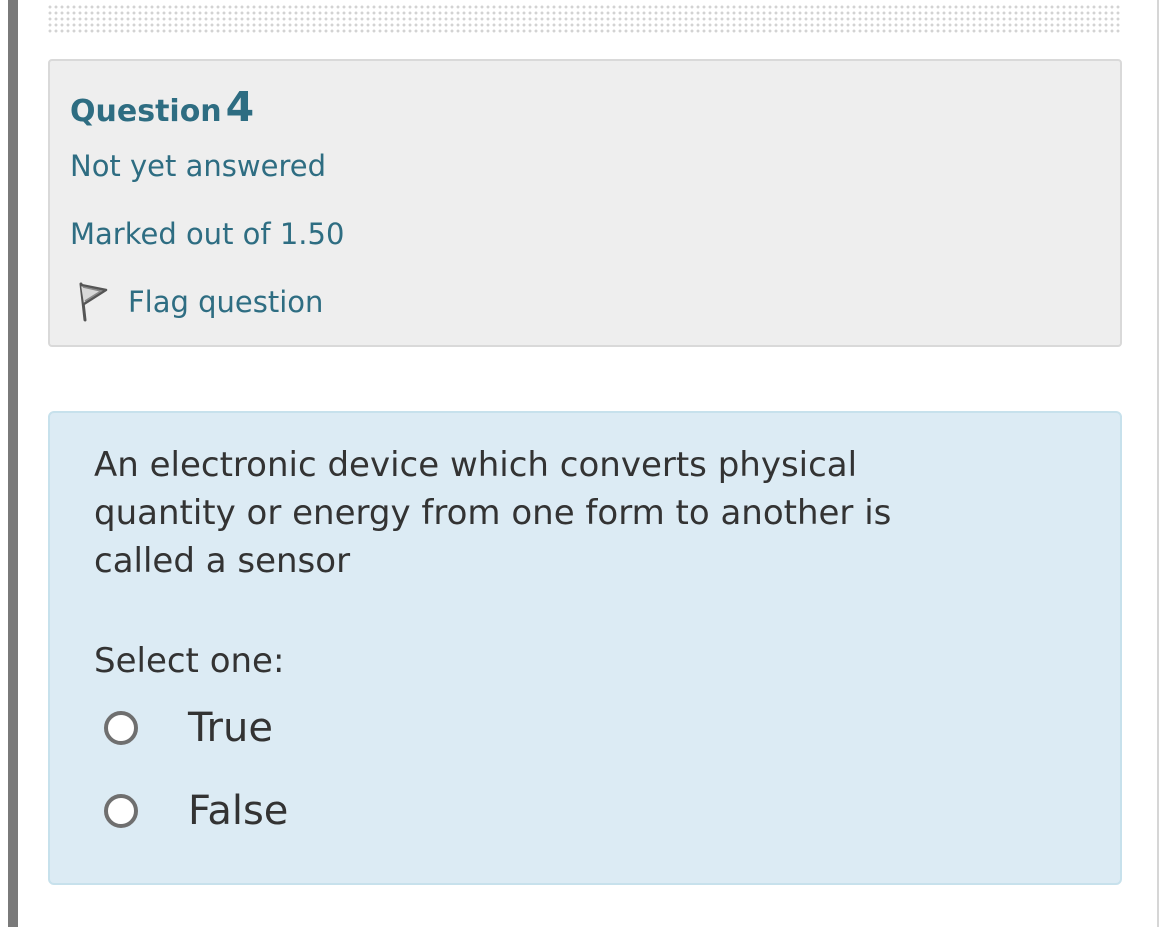 Image resolution: width=1170 pixels, height=927 pixels. What do you see at coordinates (226, 302) in the screenshot?
I see `flag-question-label: Flag question` at bounding box center [226, 302].